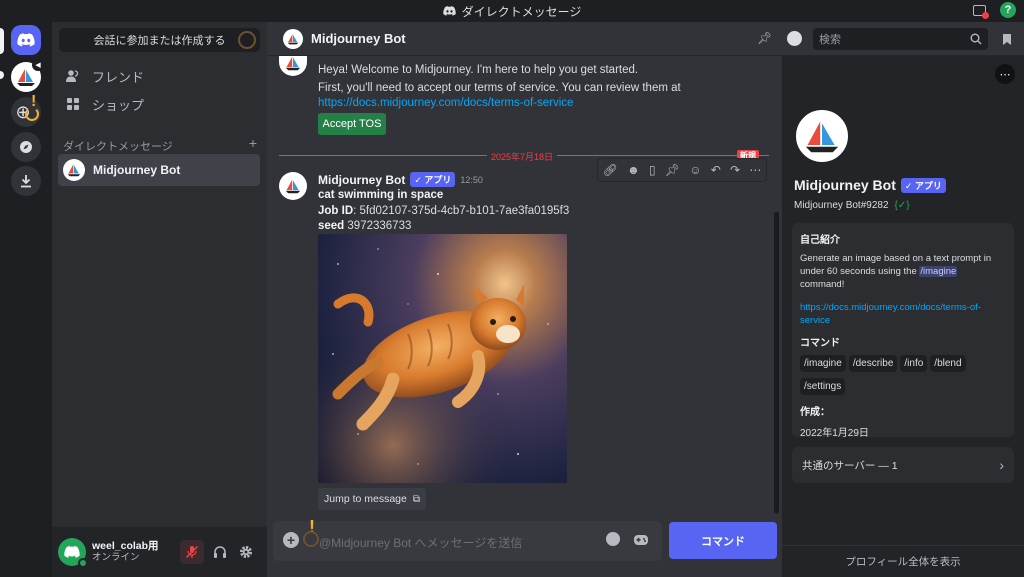 The width and height of the screenshot is (1024, 577). What do you see at coordinates (903, 378) in the screenshot?
I see `commands-list: /imagine/describe/info/blend/settings` at bounding box center [903, 378].